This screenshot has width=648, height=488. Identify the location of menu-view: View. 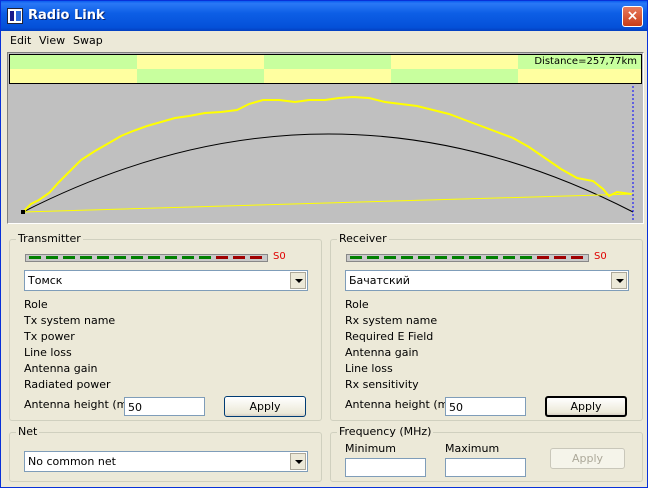
(52, 40).